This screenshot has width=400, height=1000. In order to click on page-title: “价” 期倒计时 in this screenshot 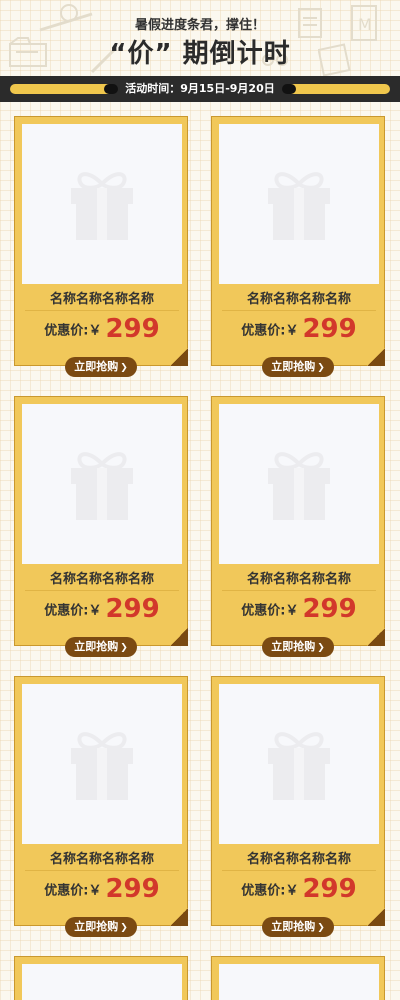, I will do `click(200, 54)`.